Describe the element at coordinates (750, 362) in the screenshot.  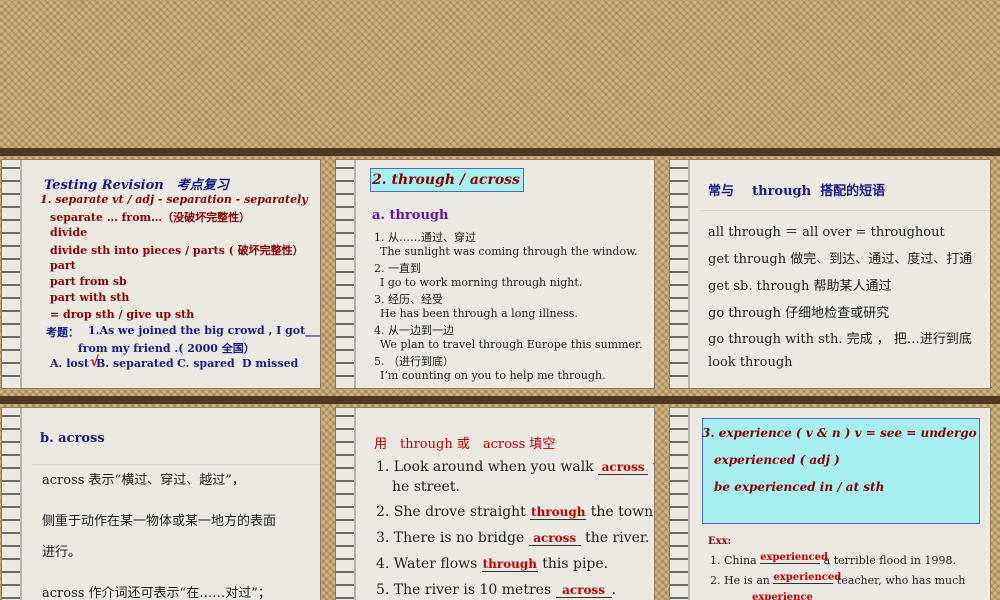
I see `phrase-item: look through` at that location.